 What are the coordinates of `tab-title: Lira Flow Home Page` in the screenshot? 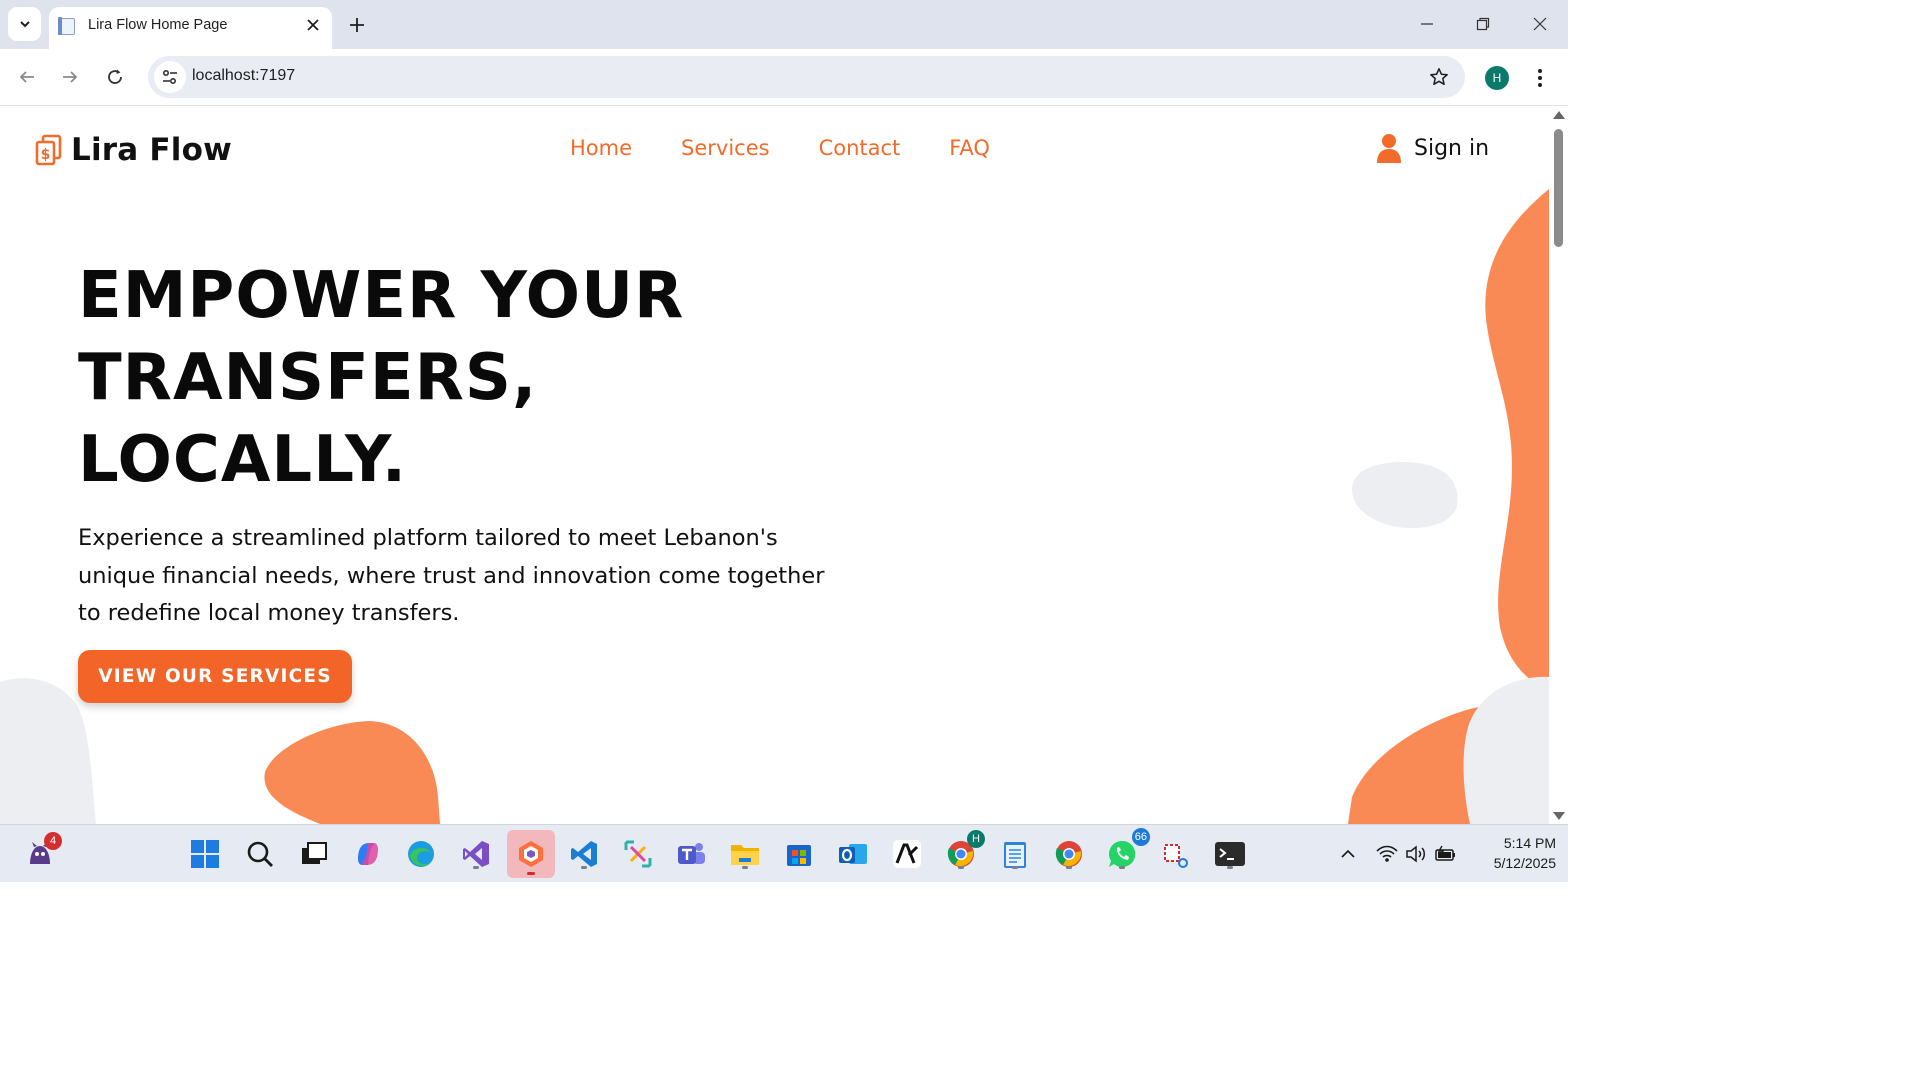 It's located at (158, 25).